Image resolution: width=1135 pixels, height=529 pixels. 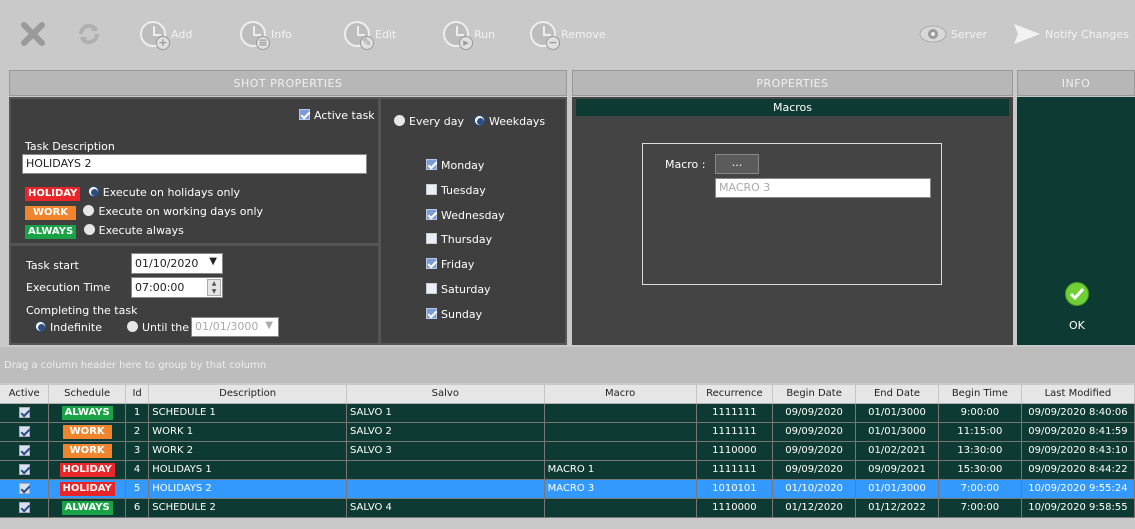 What do you see at coordinates (87, 508) in the screenshot?
I see `cell-schedule: ALWAYS` at bounding box center [87, 508].